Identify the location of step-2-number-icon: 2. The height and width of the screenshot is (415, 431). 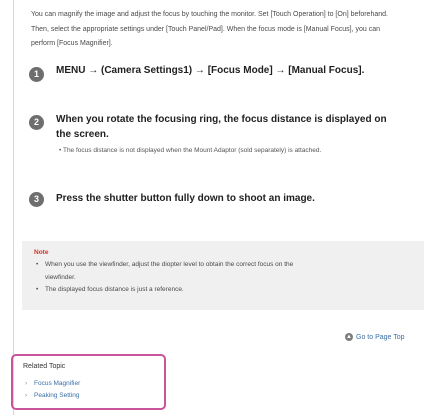
(36, 122).